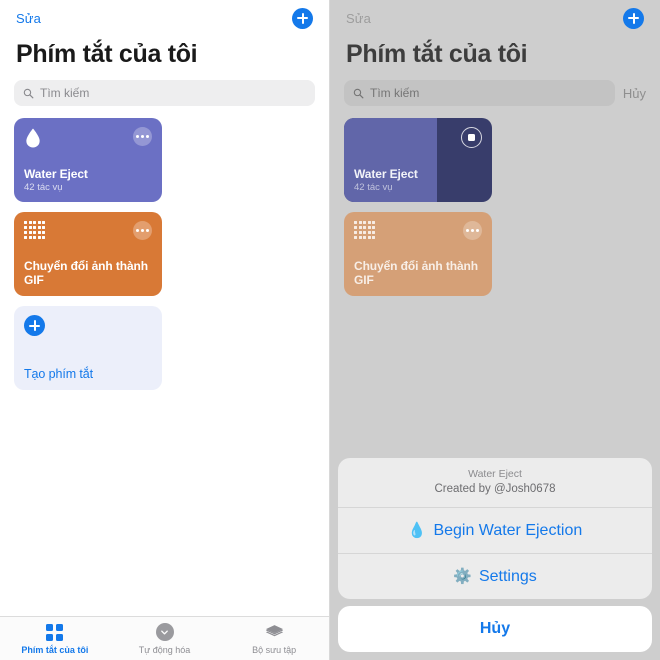 This screenshot has width=660, height=660. I want to click on shortcut-card-water-eject-running: Water Eject 42 tác vụ, so click(418, 160).